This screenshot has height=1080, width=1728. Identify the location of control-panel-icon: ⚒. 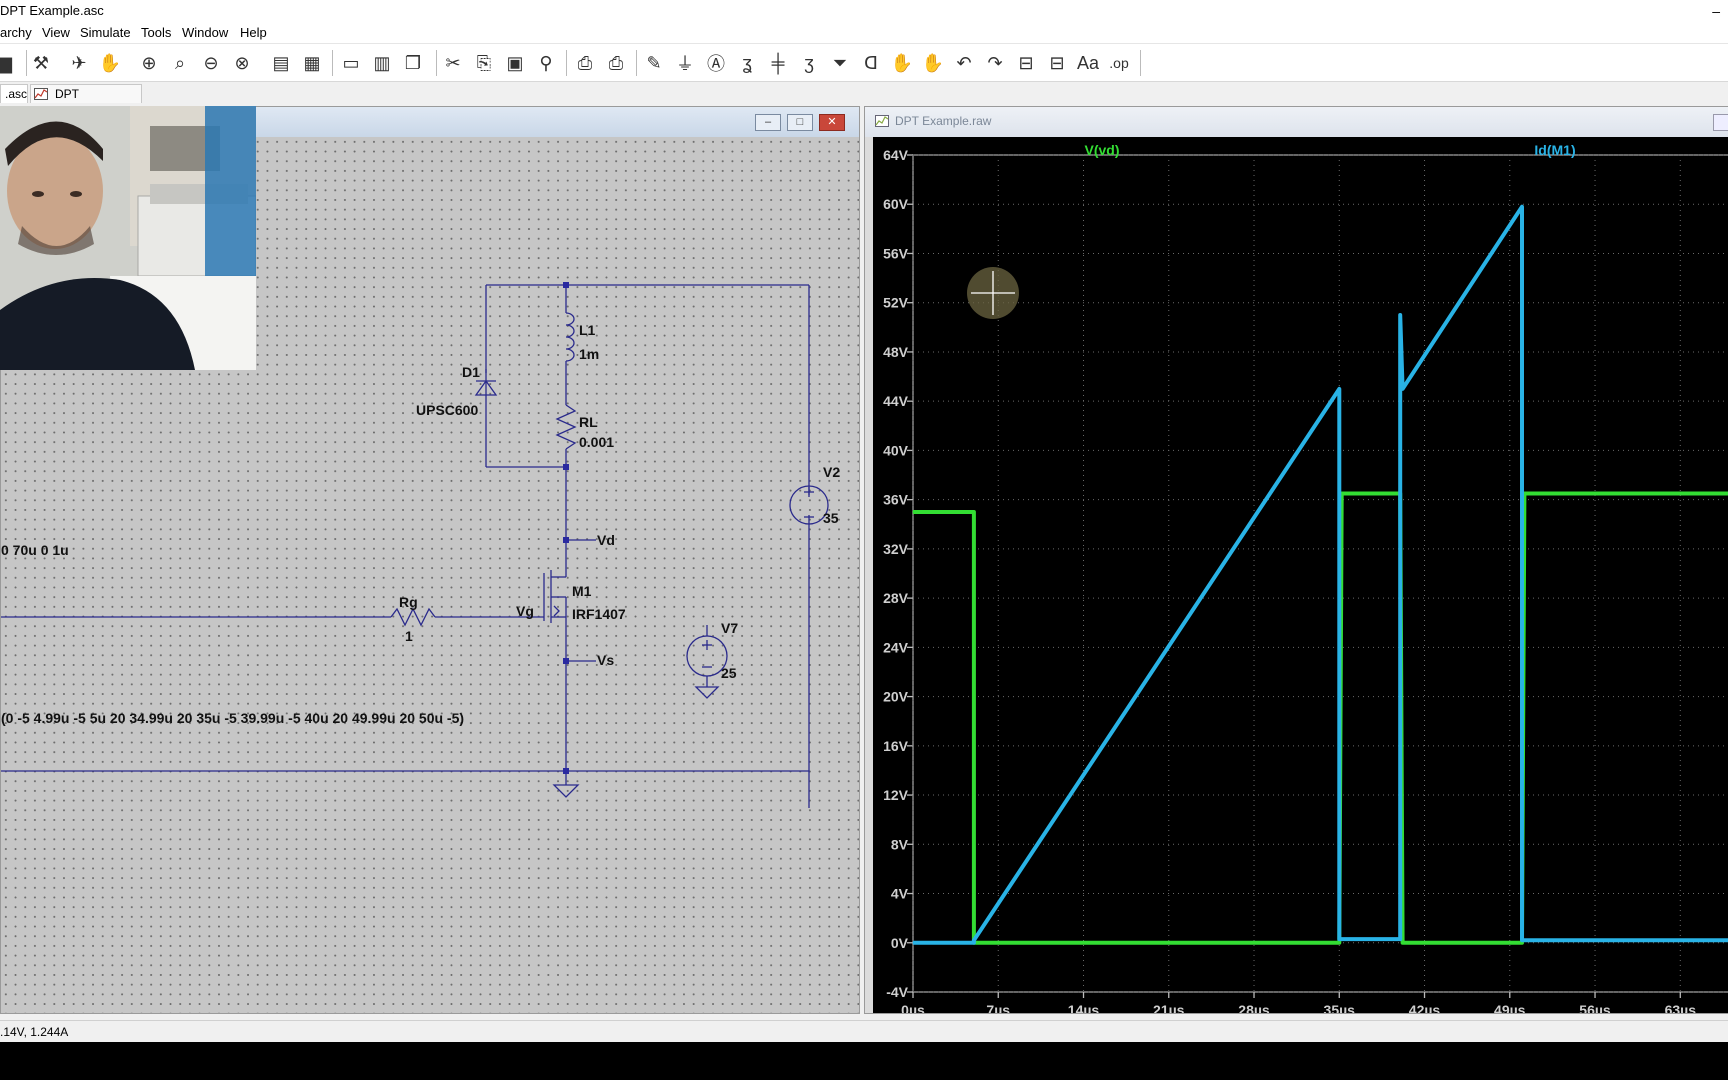
(41, 63).